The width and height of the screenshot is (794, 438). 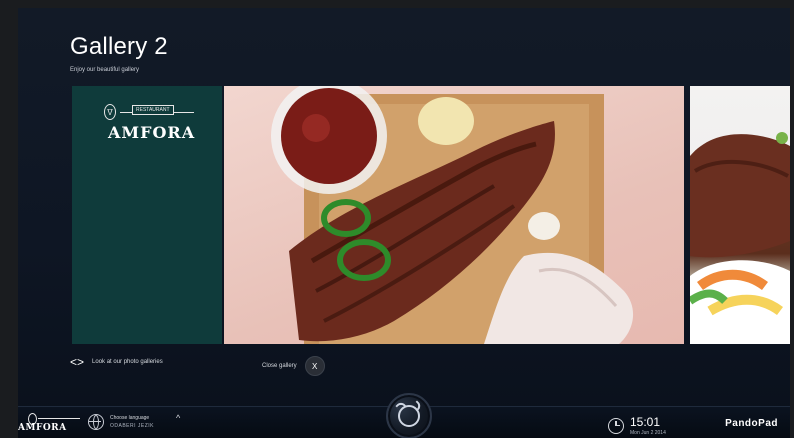 What do you see at coordinates (127, 362) in the screenshot?
I see `photo-galleries-text: Look at our photo galleries` at bounding box center [127, 362].